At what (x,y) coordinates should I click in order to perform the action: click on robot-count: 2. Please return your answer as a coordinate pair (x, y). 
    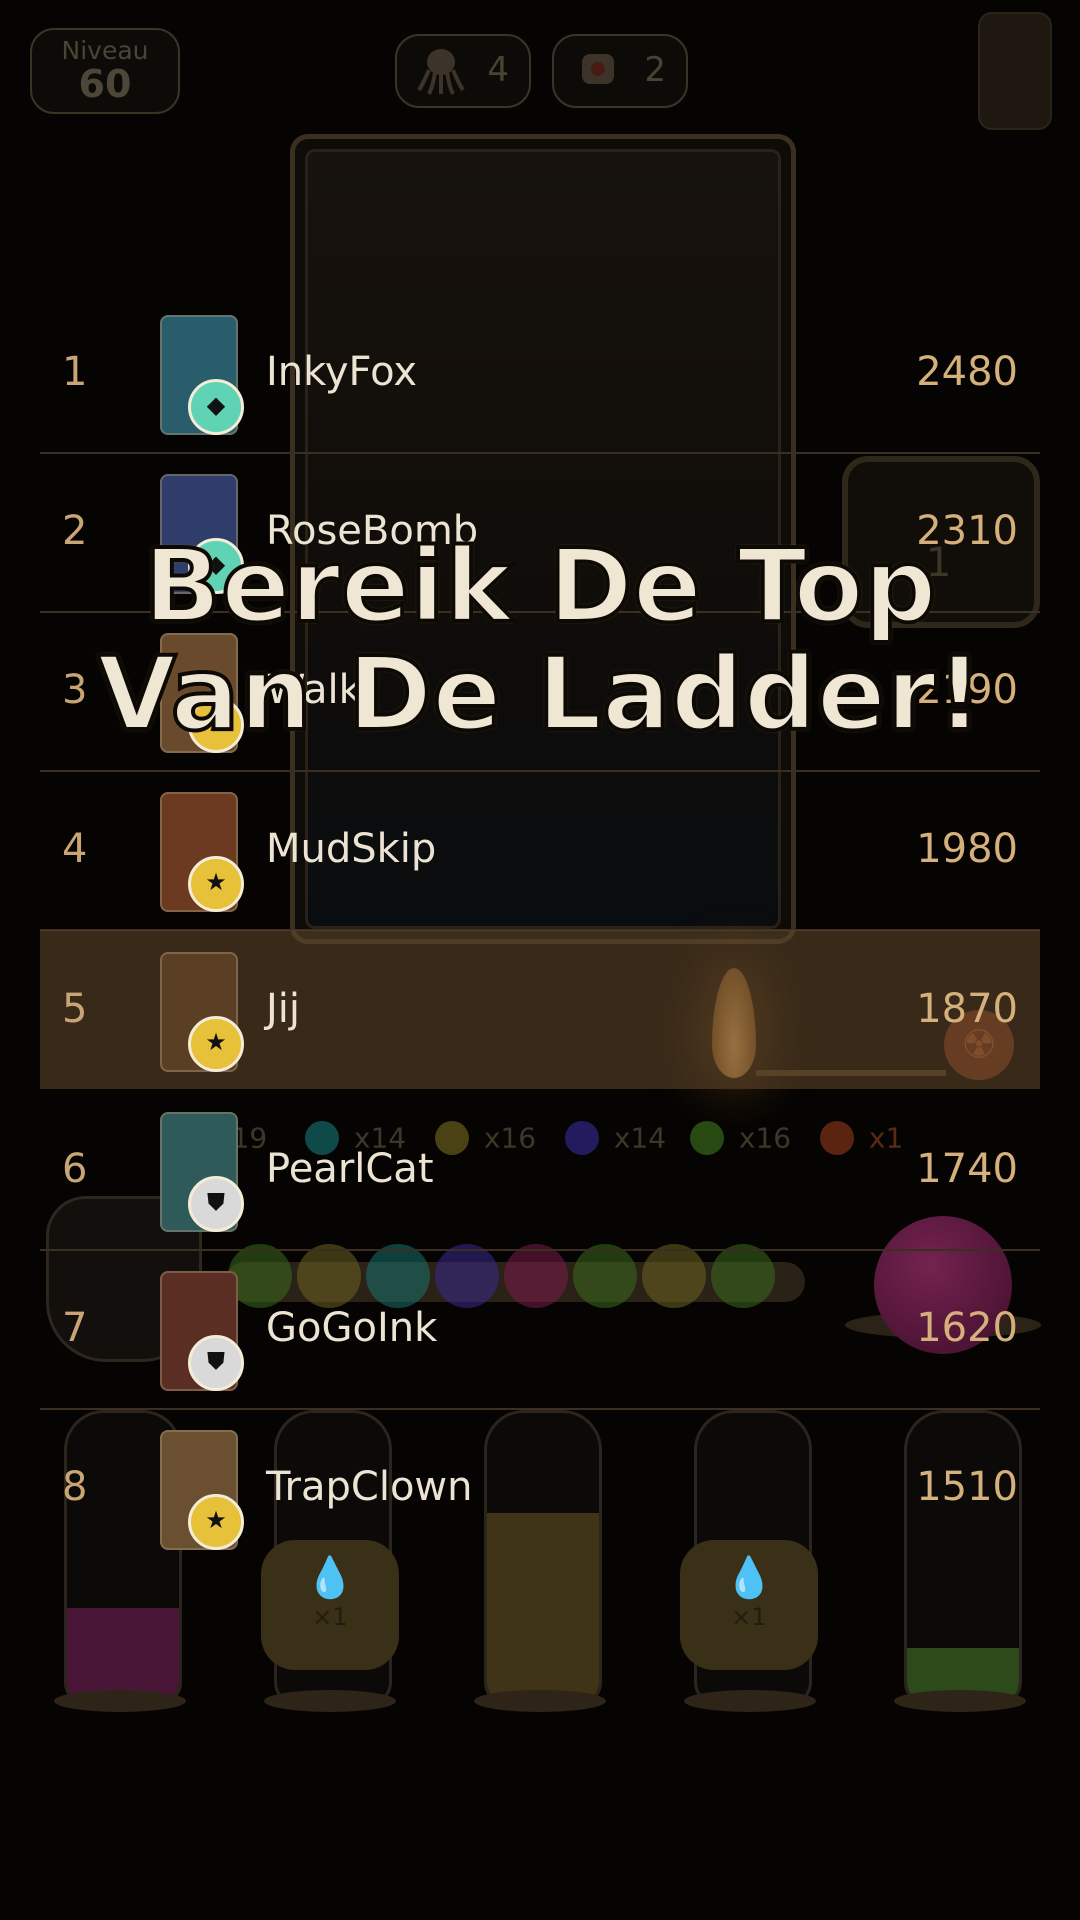
    Looking at the image, I should click on (655, 70).